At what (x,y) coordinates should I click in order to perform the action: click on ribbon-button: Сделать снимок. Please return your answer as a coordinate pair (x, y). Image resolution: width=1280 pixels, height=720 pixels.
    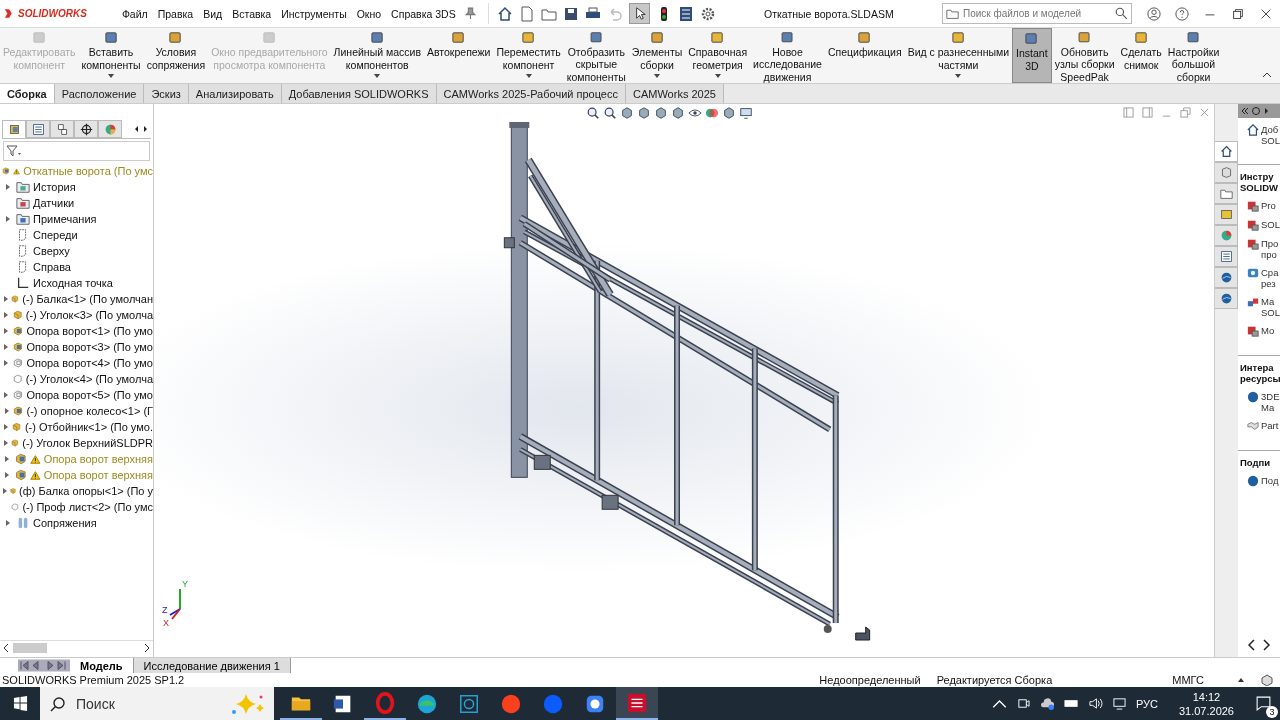
    Looking at the image, I should click on (1141, 55).